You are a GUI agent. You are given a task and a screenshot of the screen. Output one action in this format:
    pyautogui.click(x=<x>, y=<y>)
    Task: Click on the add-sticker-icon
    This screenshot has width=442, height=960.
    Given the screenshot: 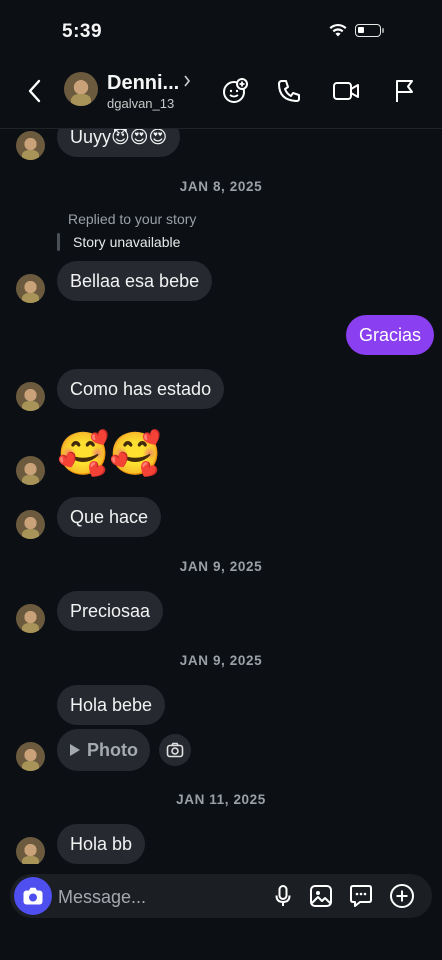 What is the action you would take?
    pyautogui.click(x=235, y=91)
    